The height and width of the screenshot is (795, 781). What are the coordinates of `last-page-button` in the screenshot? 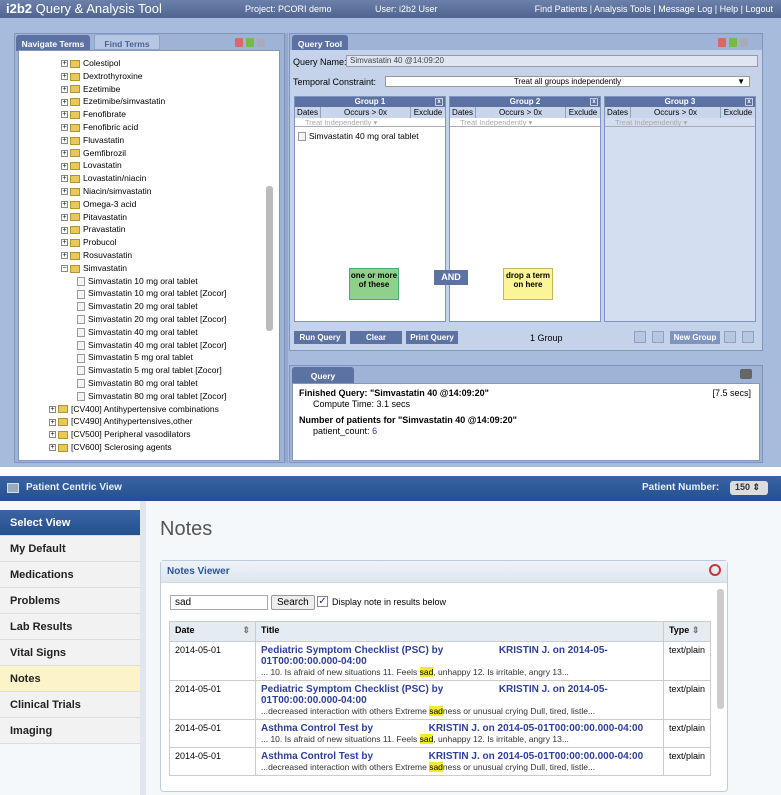 It's located at (748, 337).